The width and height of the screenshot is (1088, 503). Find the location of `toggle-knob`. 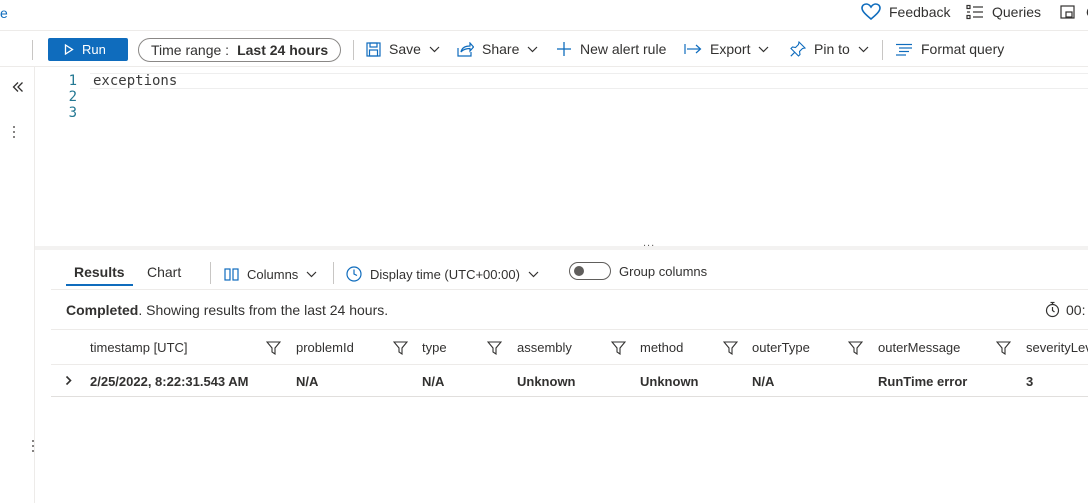

toggle-knob is located at coordinates (579, 271).